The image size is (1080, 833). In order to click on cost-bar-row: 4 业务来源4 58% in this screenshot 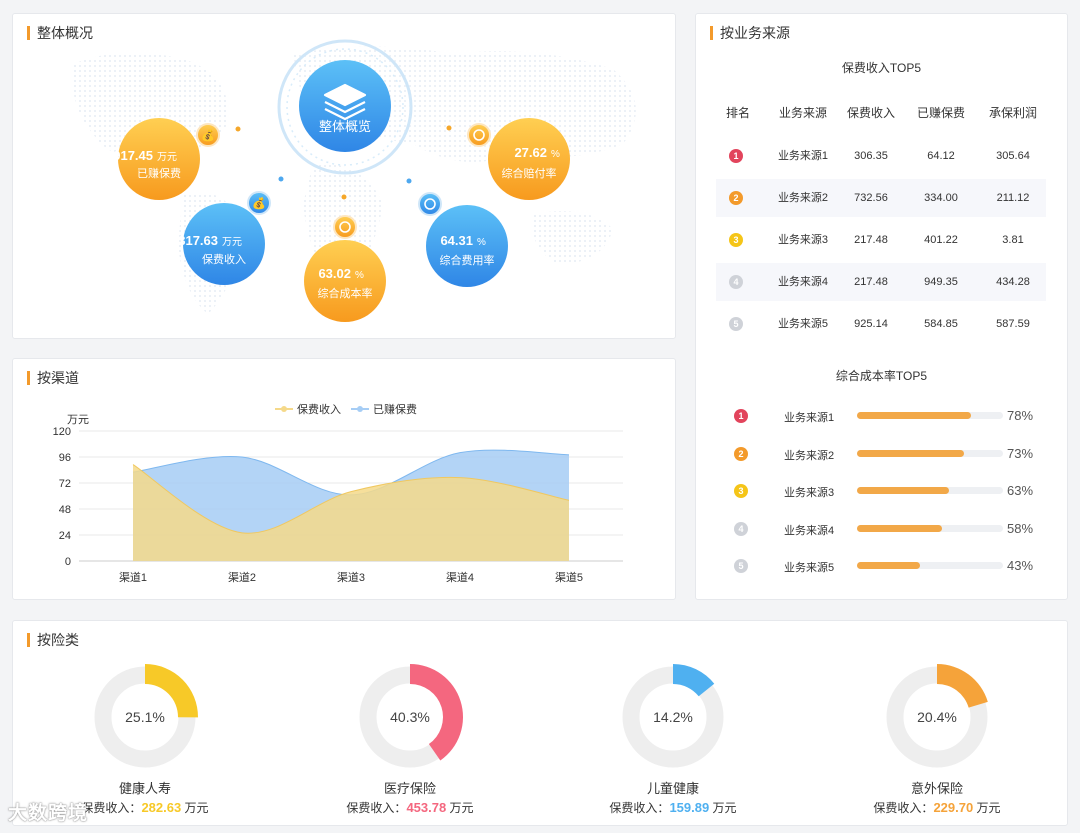, I will do `click(881, 530)`.